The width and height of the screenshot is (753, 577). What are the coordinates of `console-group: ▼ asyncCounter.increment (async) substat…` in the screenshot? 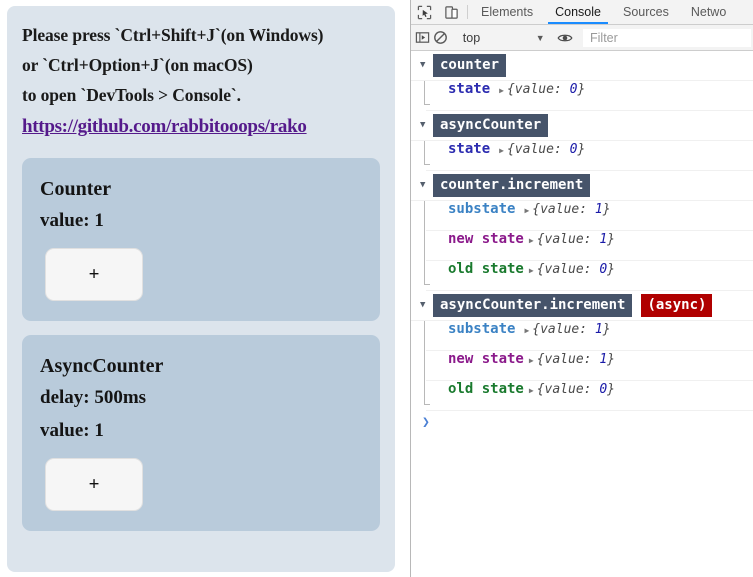 It's located at (582, 351).